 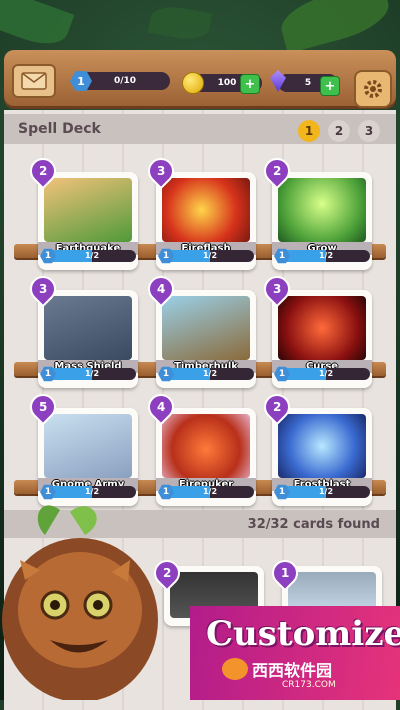 What do you see at coordinates (235, 669) in the screenshot?
I see `watermark-logo-icon` at bounding box center [235, 669].